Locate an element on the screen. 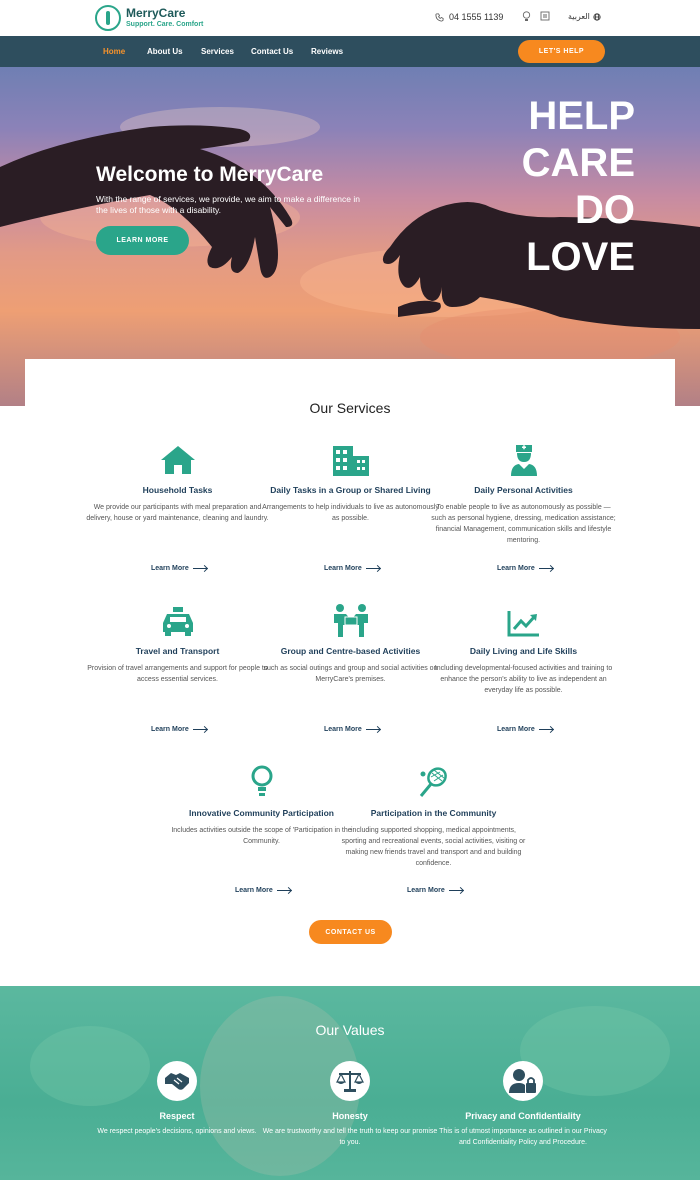 This screenshot has width=700, height=1180. nav-home: Home is located at coordinates (114, 51).